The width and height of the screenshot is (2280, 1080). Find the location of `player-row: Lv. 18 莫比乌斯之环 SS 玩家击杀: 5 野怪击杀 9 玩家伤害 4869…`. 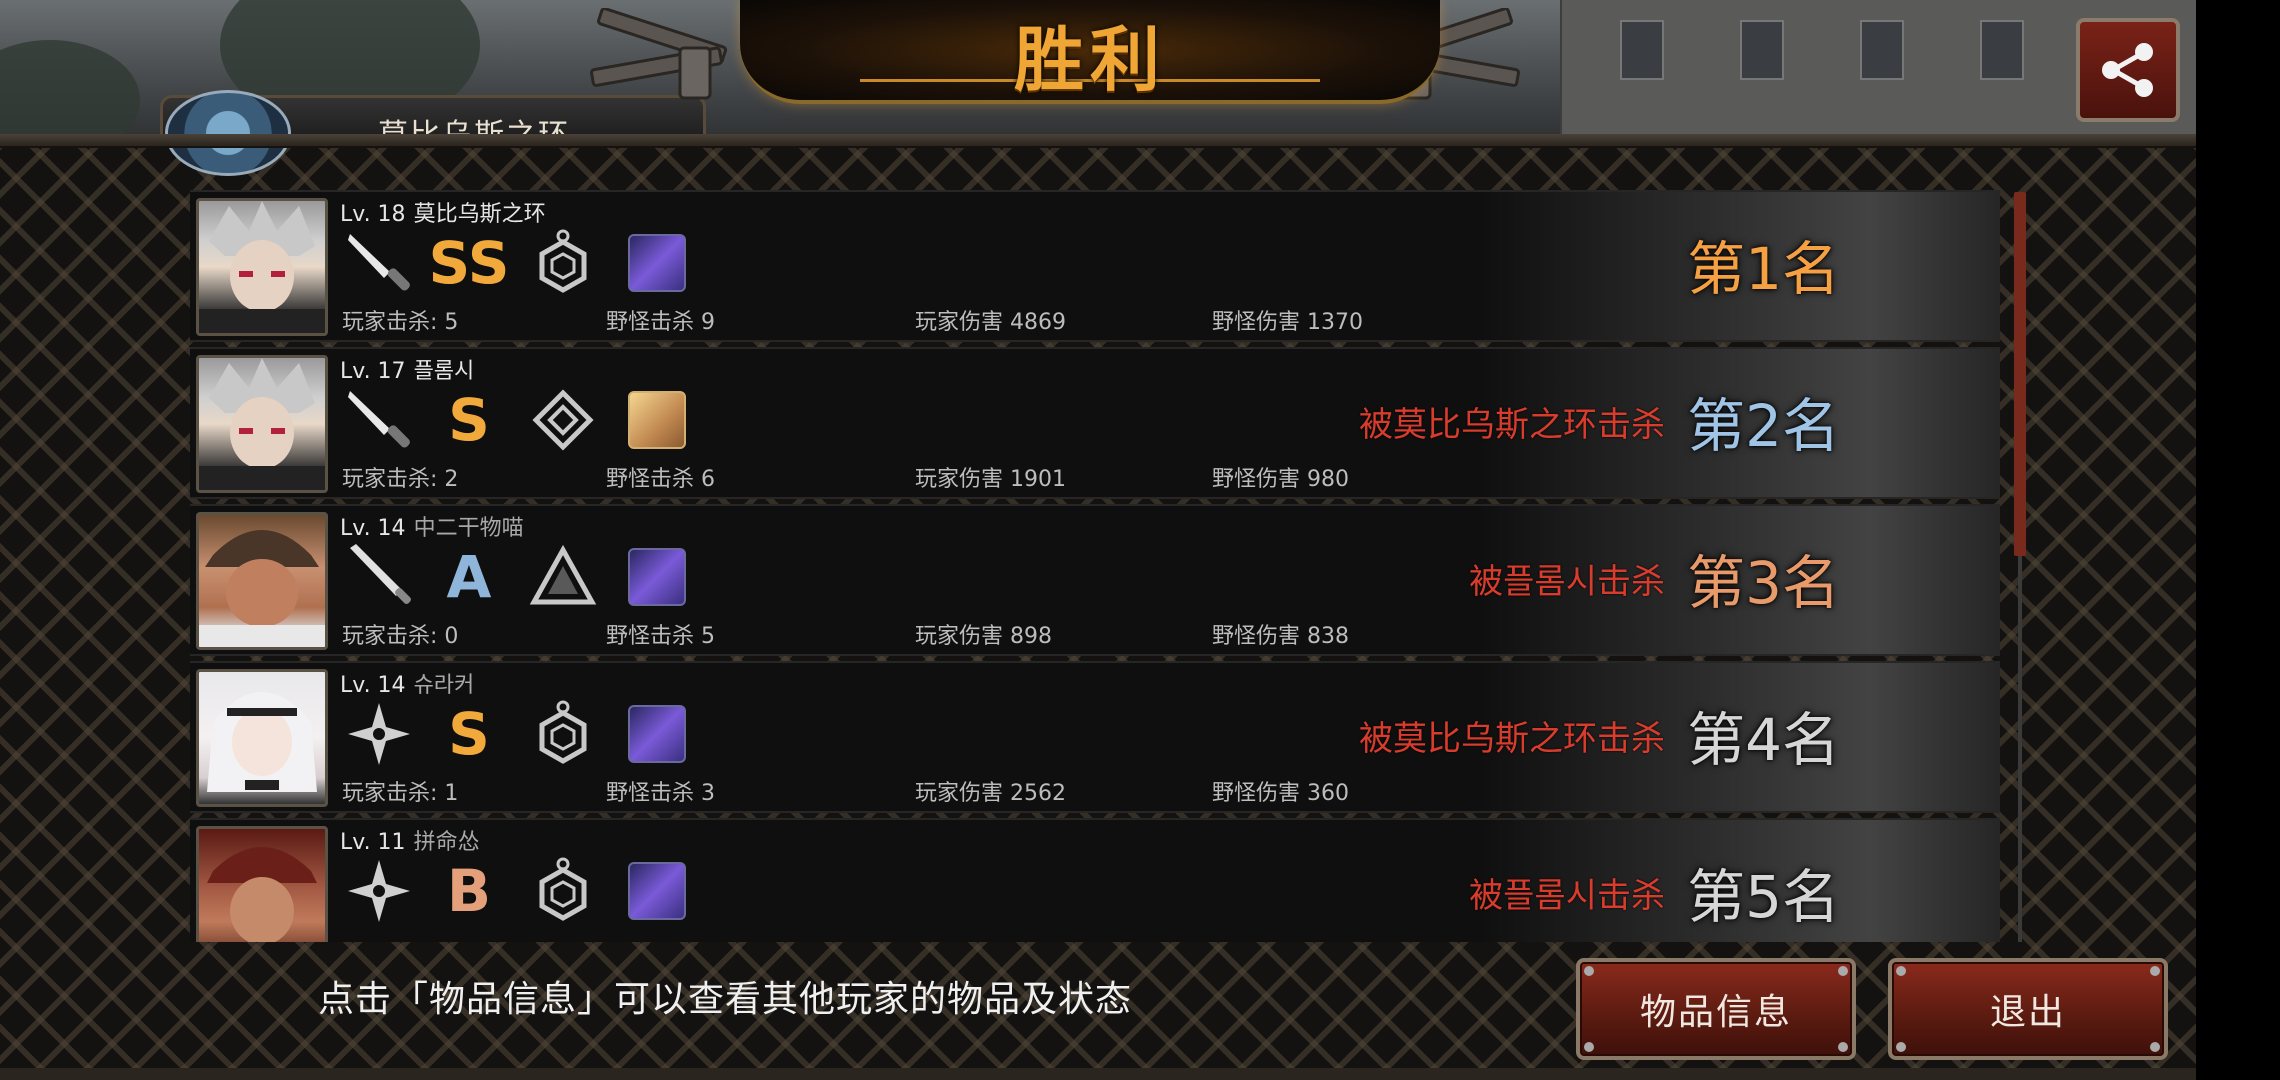

player-row: Lv. 18 莫比乌斯之环 SS 玩家击杀: 5 野怪击杀 9 玩家伤害 4869… is located at coordinates (1095, 266).